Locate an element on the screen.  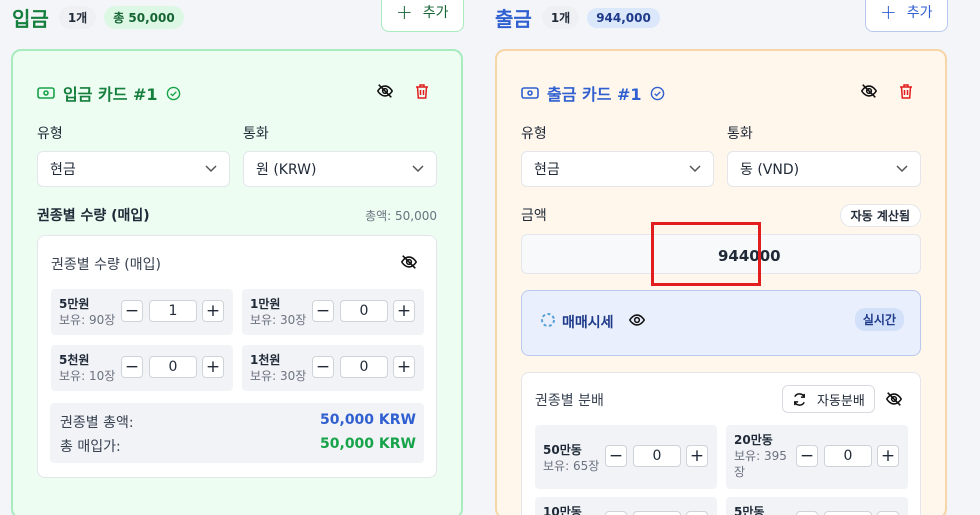
auto-distribute-label: 자동분배 is located at coordinates (841, 401).